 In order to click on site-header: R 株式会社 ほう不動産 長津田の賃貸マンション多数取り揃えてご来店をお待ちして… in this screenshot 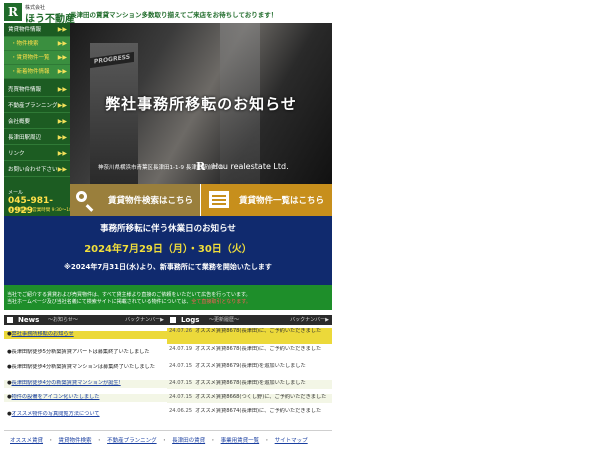, I will do `click(169, 14)`.